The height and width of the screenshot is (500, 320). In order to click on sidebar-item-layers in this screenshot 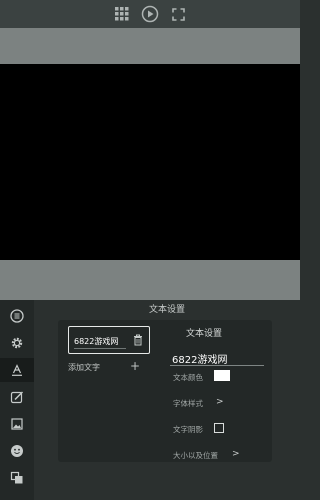, I will do `click(17, 478)`.